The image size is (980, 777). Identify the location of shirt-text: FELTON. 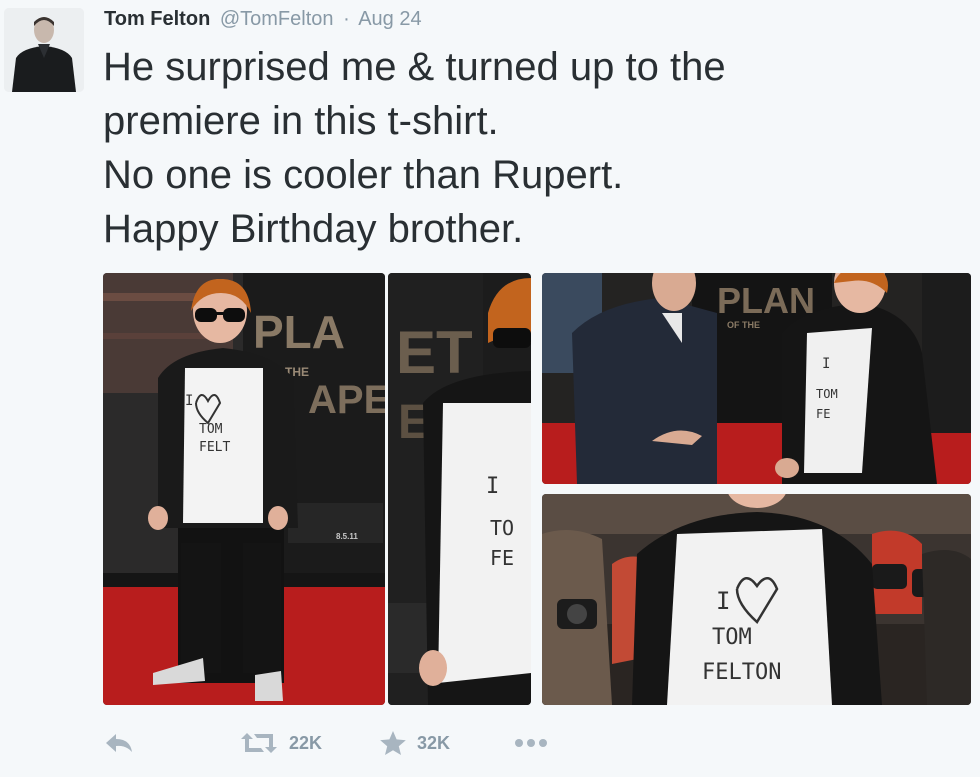
(741, 672).